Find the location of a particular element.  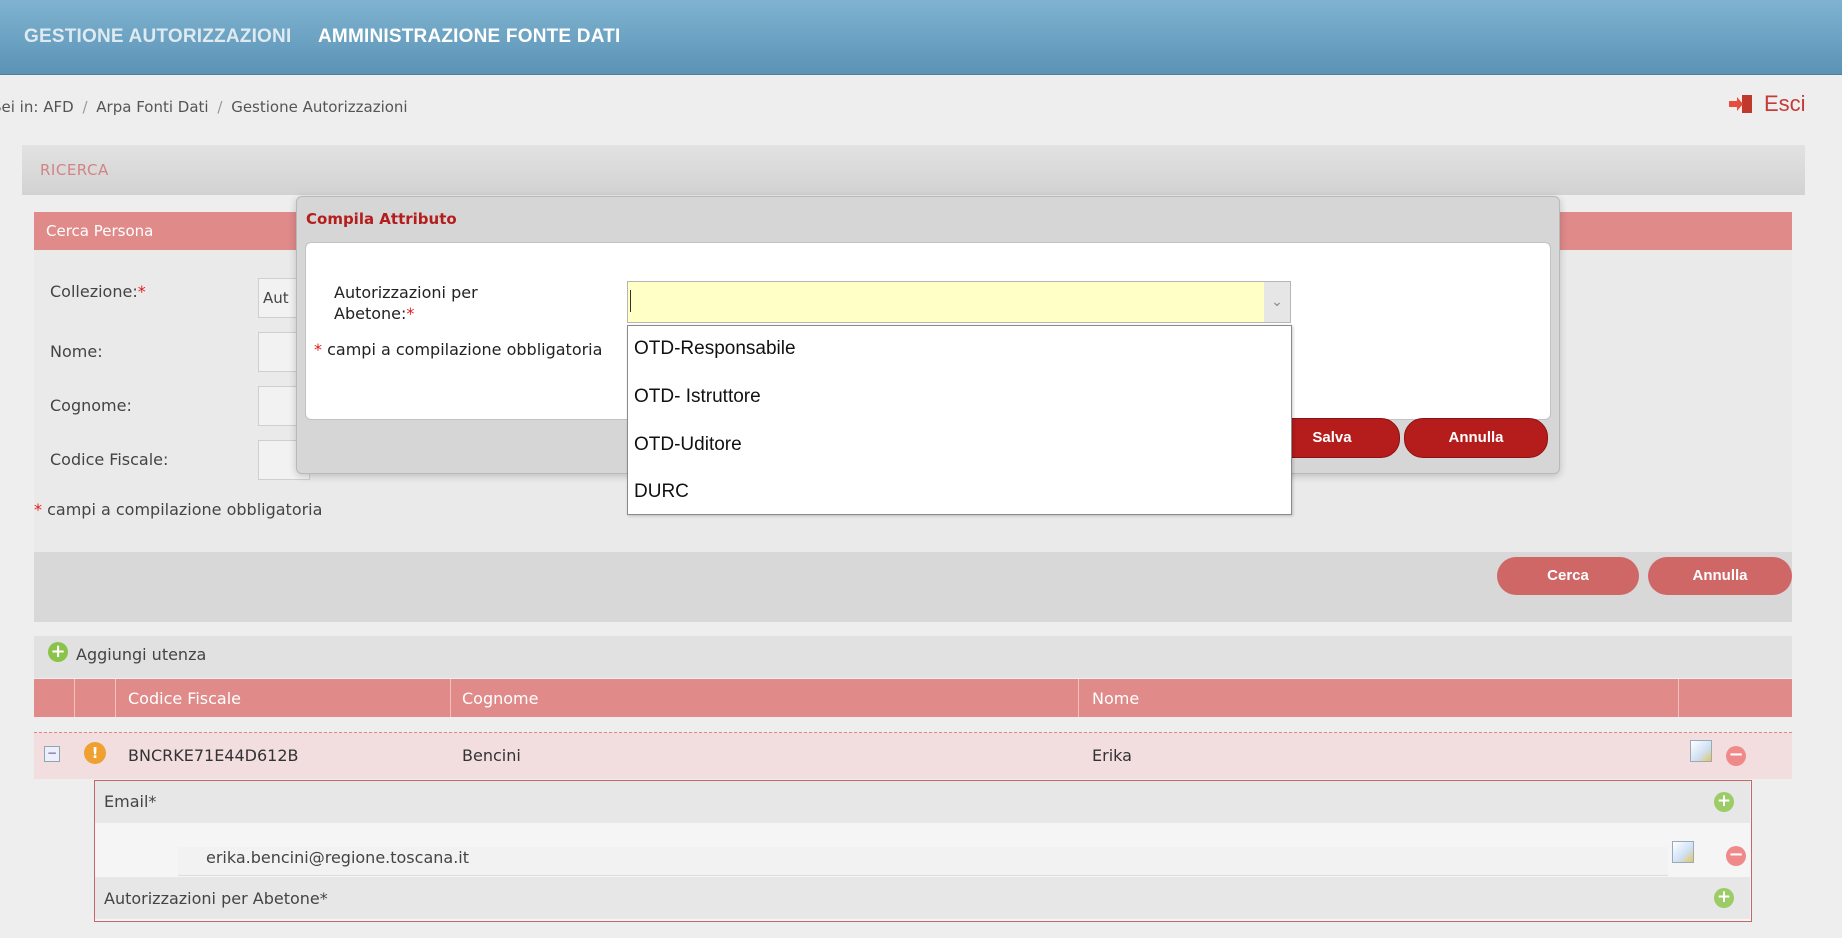

ricerca-title: RICERCA is located at coordinates (74, 170).